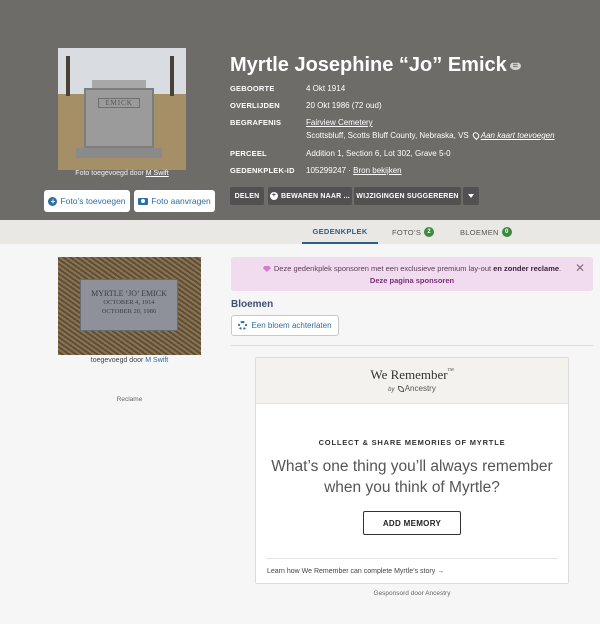 This screenshot has height=624, width=600. What do you see at coordinates (243, 325) in the screenshot?
I see `flower-icon` at bounding box center [243, 325].